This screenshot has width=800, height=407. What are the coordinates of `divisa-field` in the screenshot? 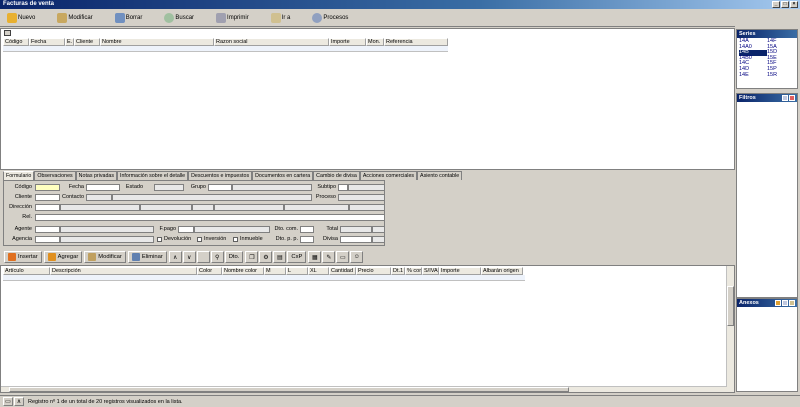 It's located at (356, 239).